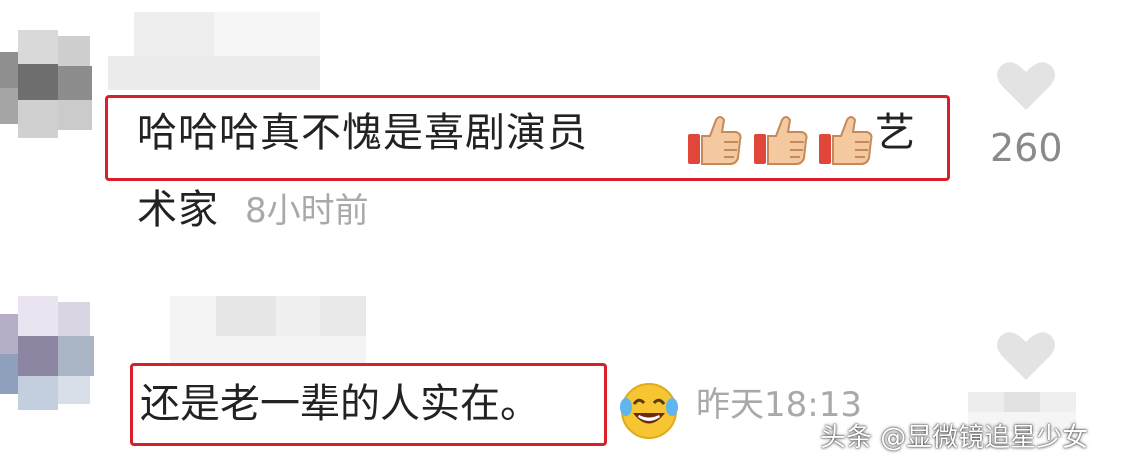  I want to click on comment-timestamp: 昨天18:13, so click(779, 405).